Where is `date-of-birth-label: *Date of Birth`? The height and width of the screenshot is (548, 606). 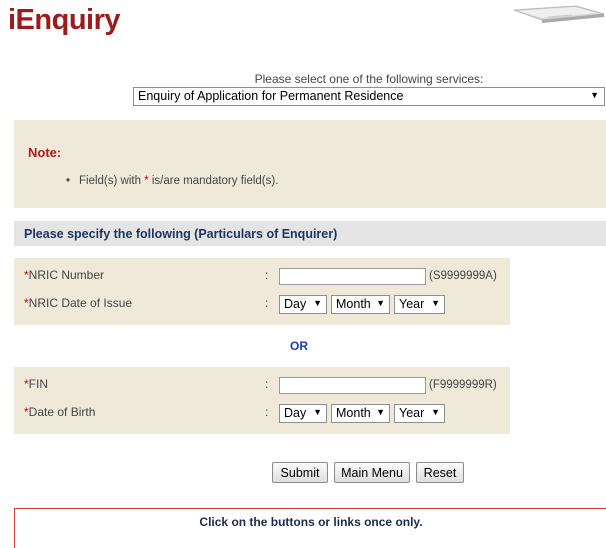
date-of-birth-label: *Date of Birth is located at coordinates (59, 412).